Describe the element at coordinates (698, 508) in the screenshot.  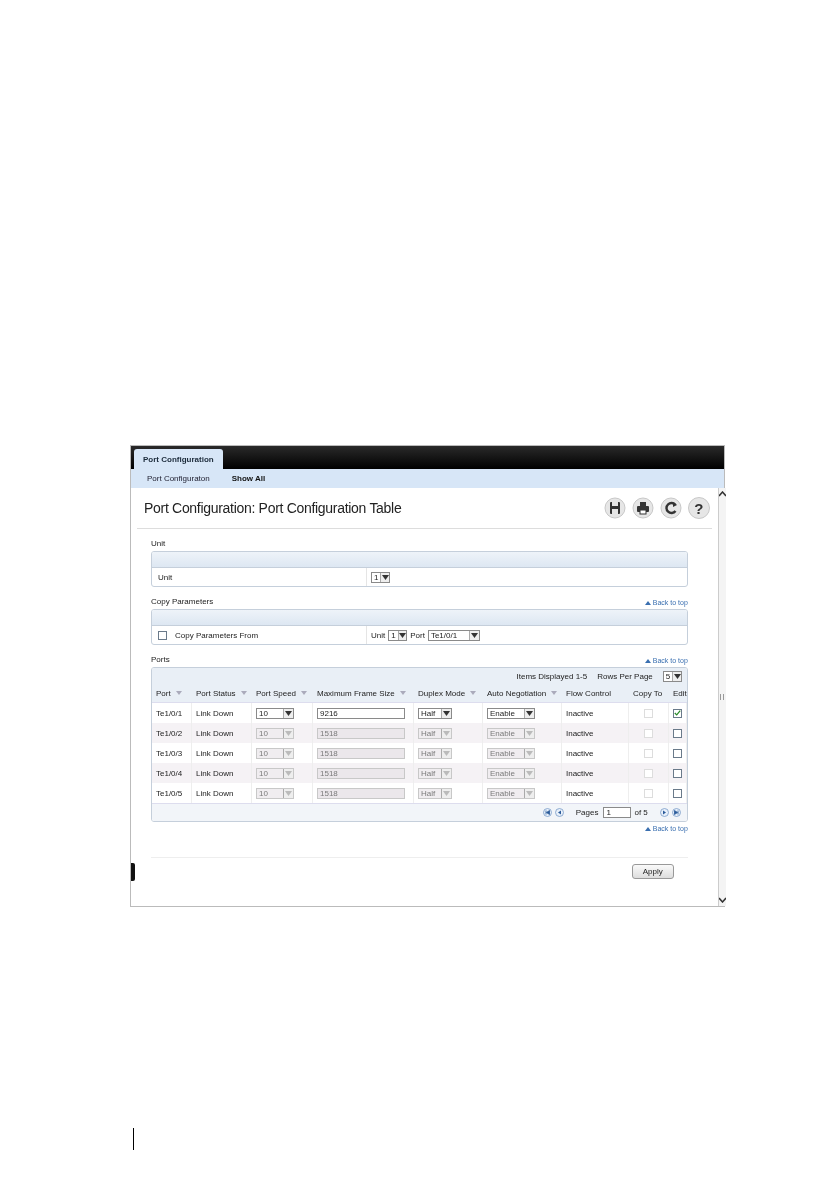
I see `help-button: ?` at that location.